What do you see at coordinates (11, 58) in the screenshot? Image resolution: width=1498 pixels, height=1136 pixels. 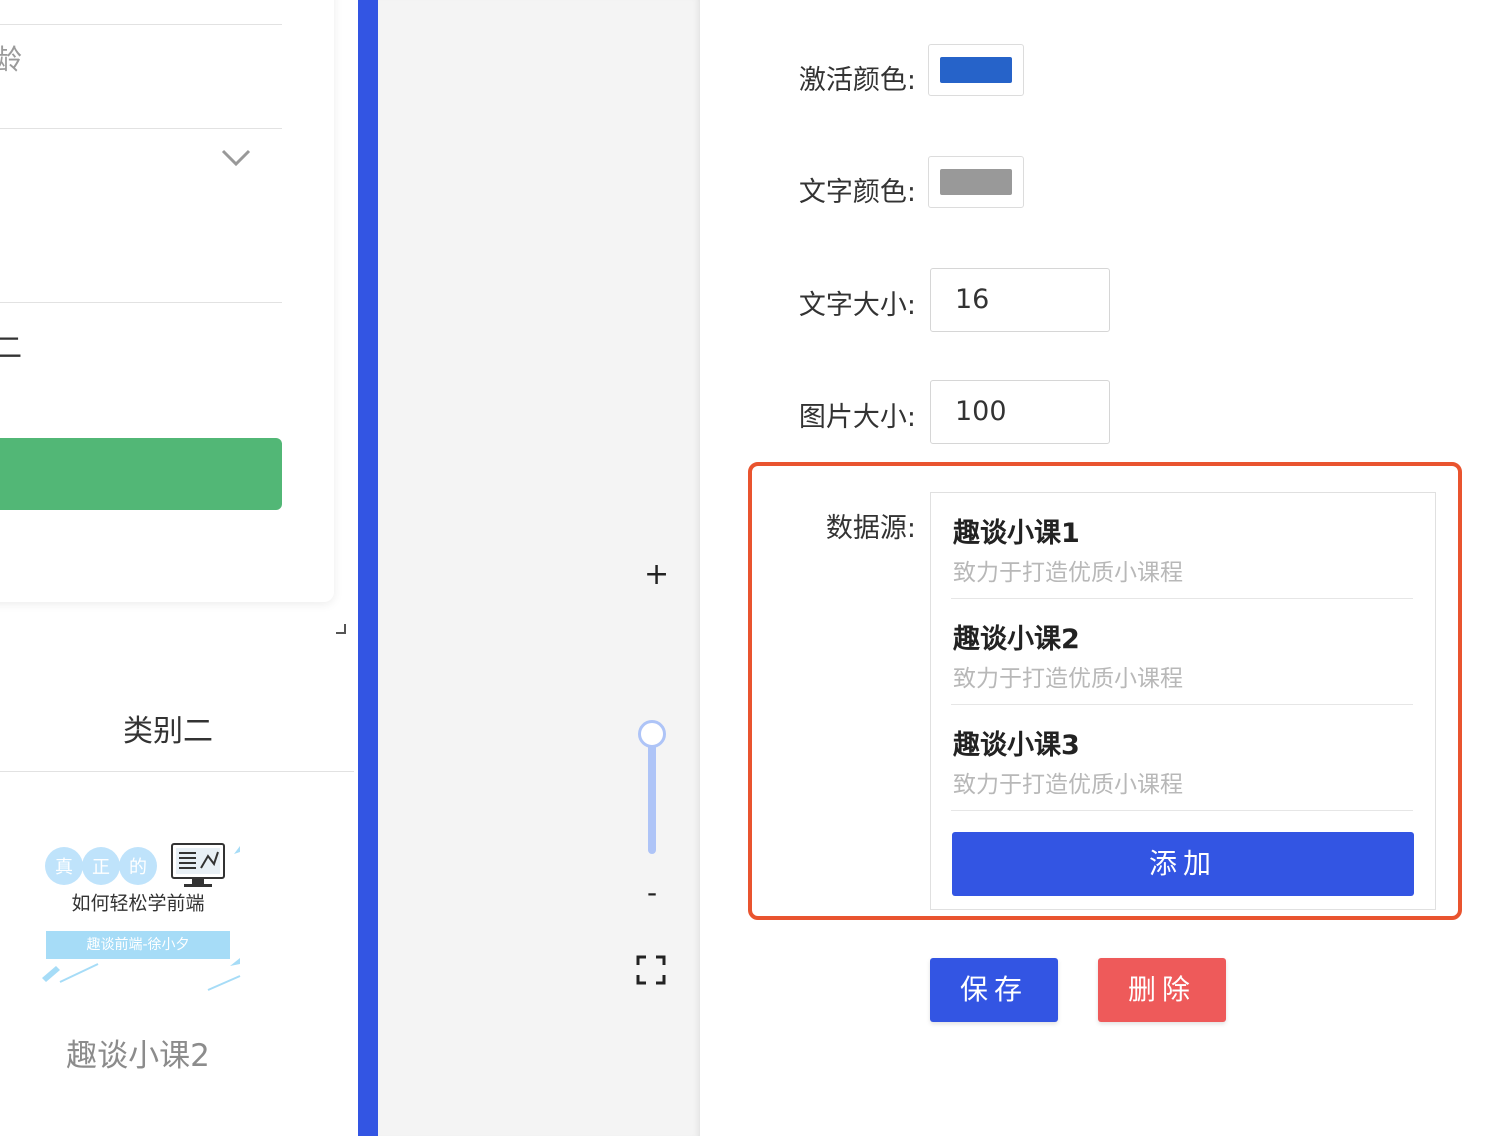 I see `age-input-placeholder: 年龄` at bounding box center [11, 58].